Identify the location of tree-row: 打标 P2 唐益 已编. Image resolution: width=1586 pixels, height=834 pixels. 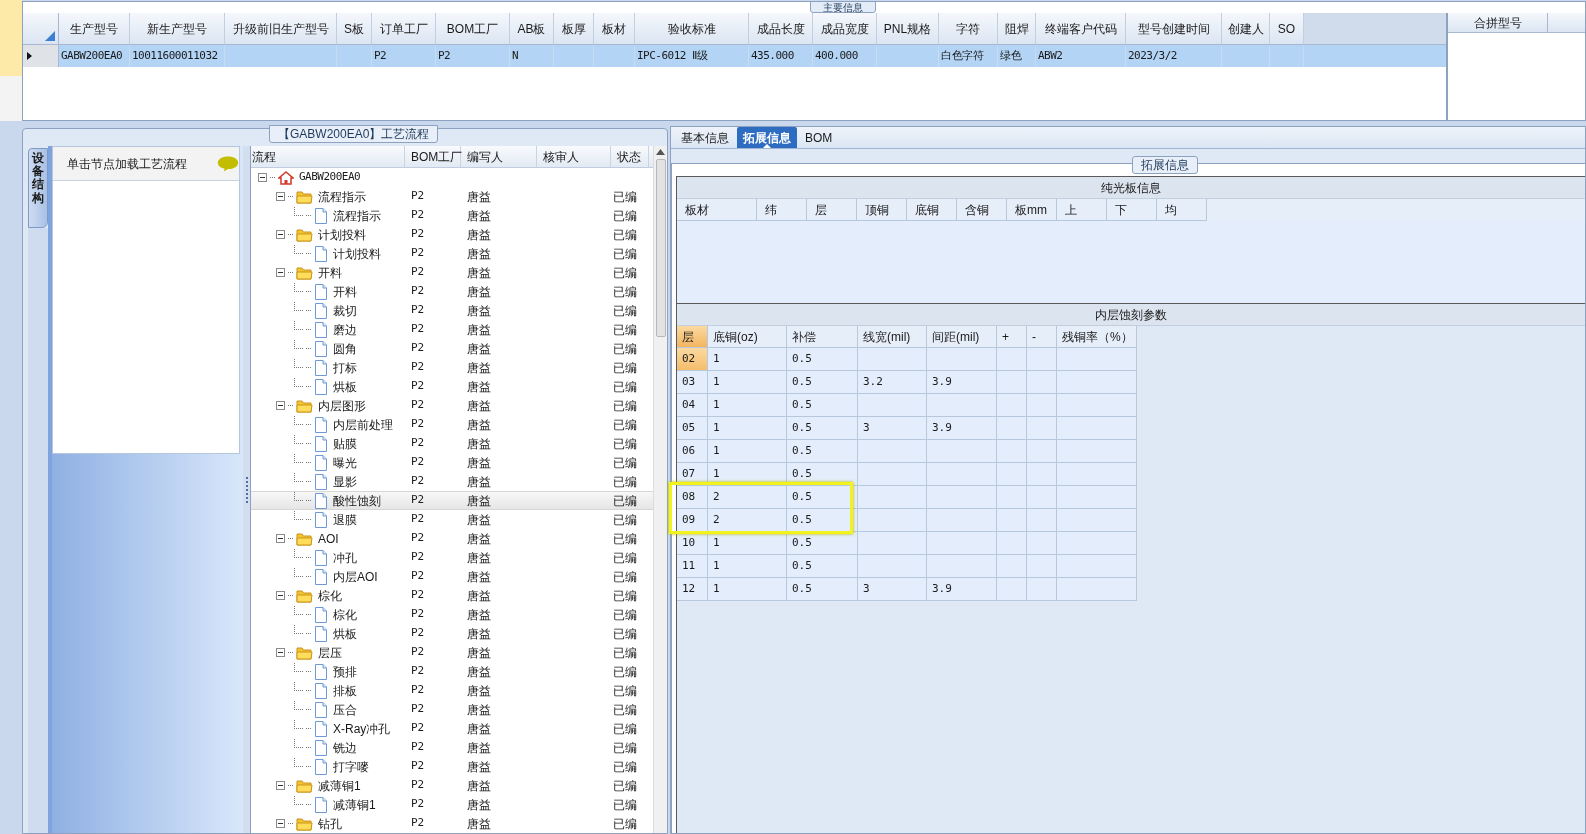
(452, 367).